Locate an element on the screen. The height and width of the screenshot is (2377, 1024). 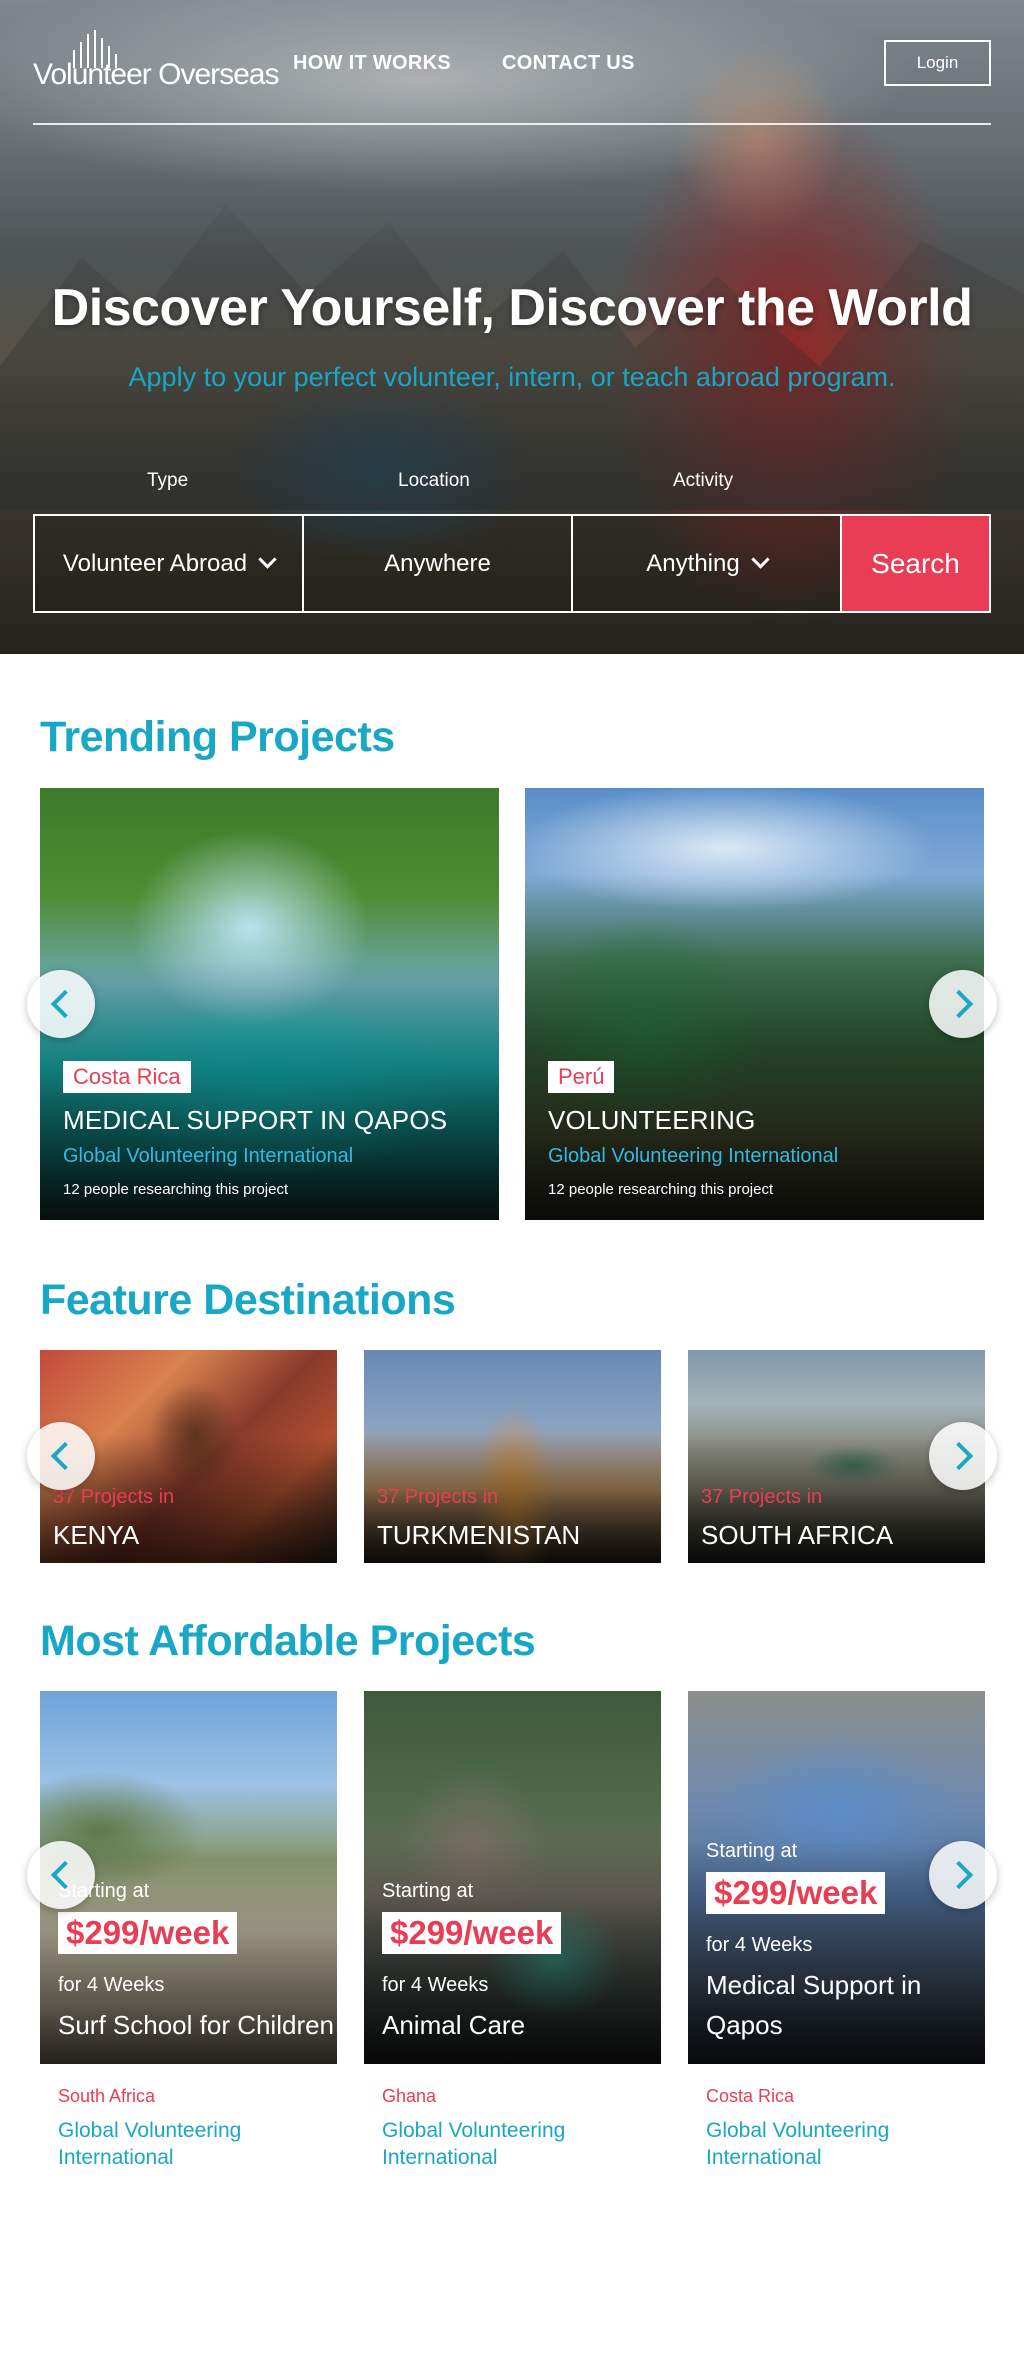
destinations-next-button is located at coordinates (963, 1456).